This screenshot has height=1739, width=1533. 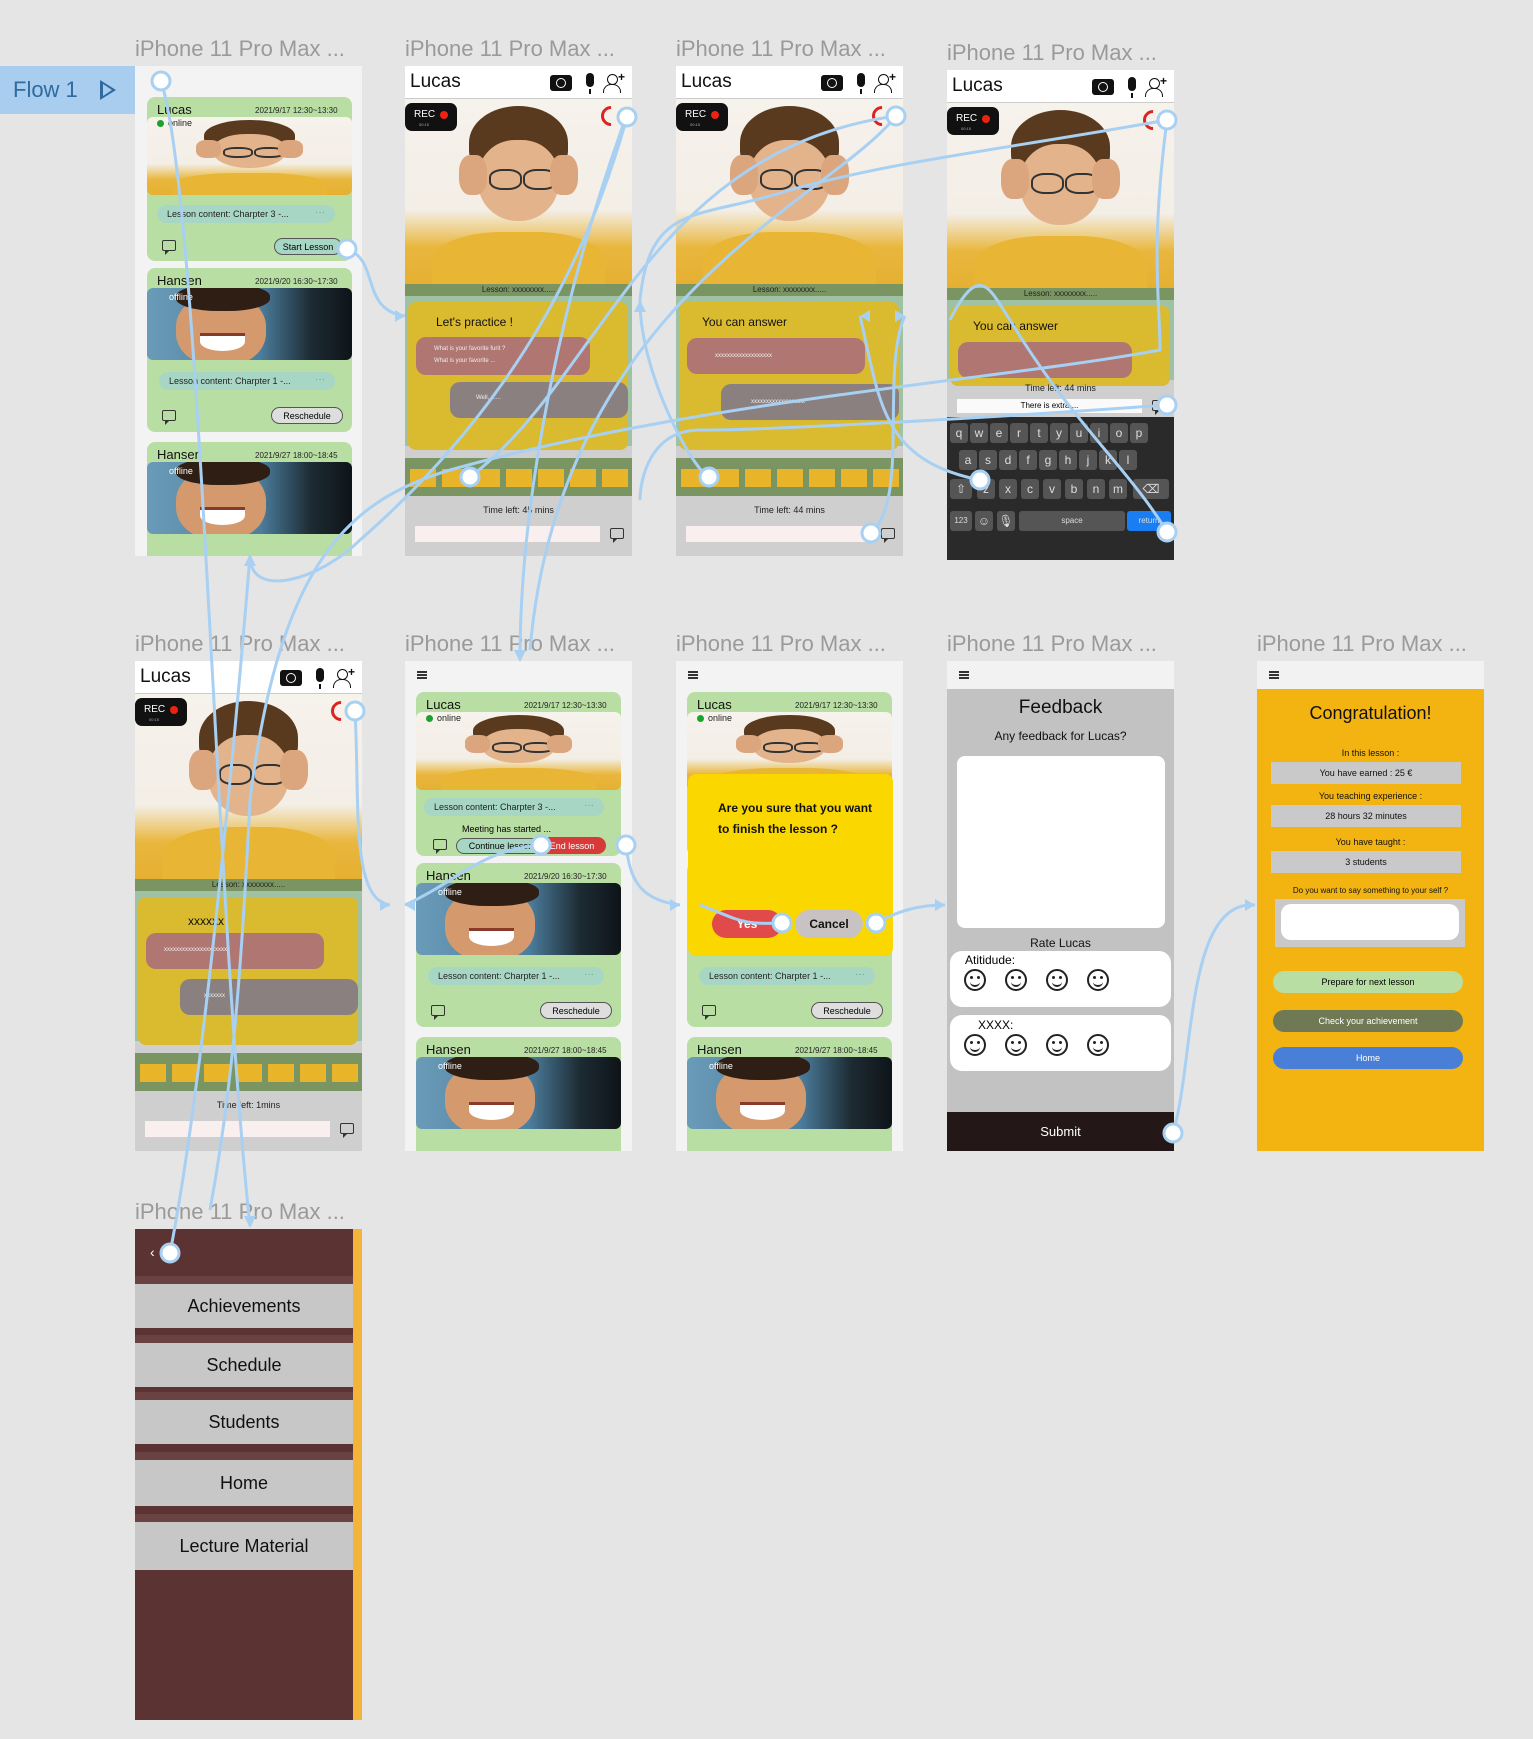 What do you see at coordinates (968, 460) in the screenshot?
I see `key-a: a` at bounding box center [968, 460].